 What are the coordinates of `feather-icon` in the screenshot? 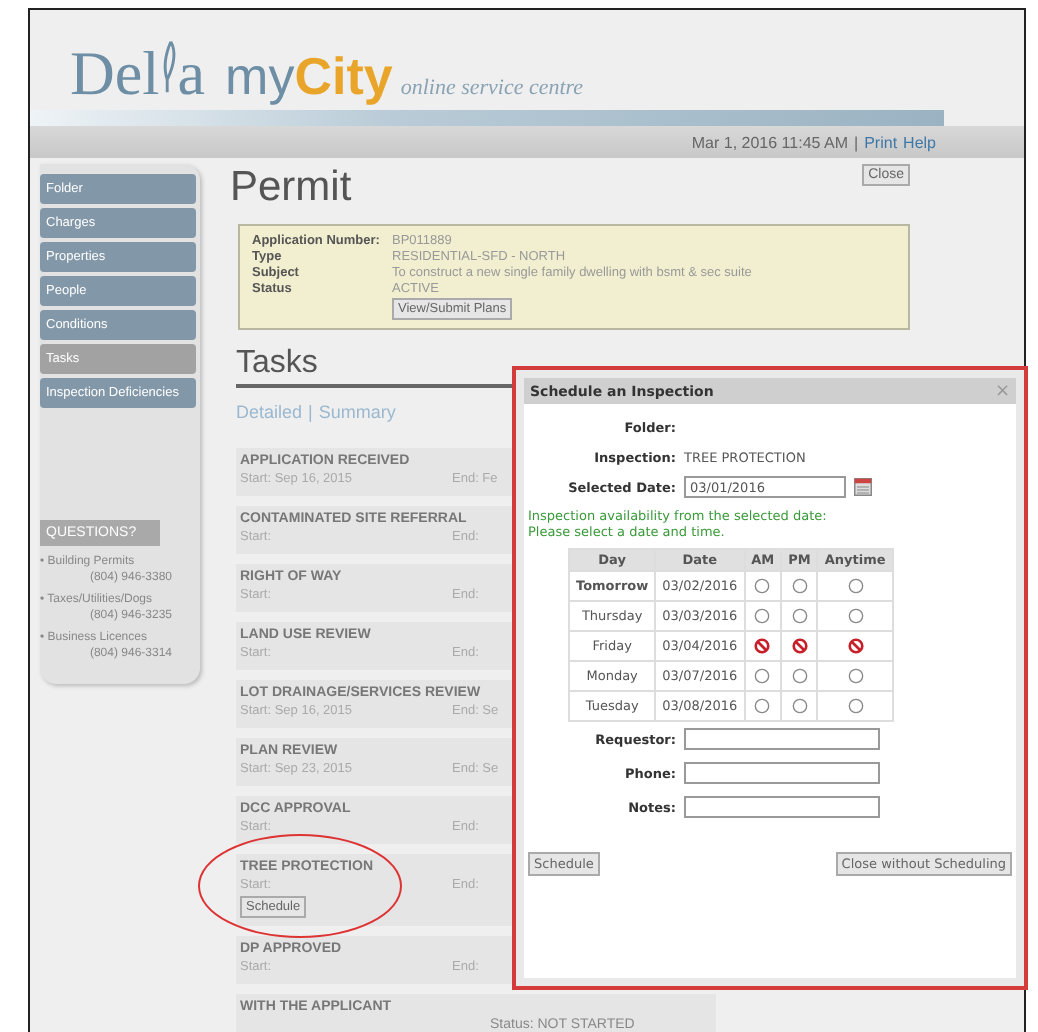 It's located at (168, 67).